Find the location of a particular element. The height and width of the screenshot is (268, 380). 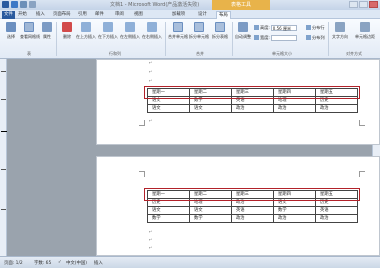

header-row-highlight is located at coordinates (252, 92).